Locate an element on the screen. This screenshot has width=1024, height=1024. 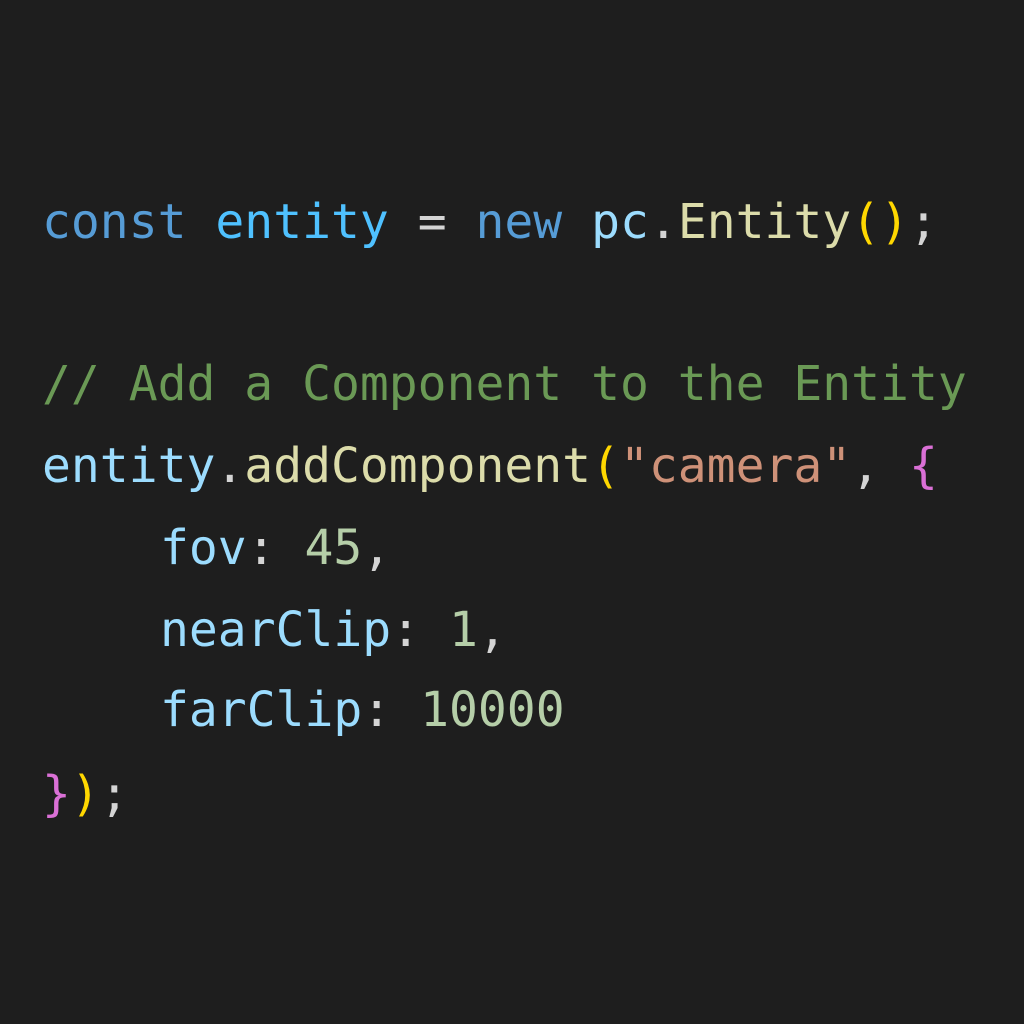
code-line-far-clip: farClip: 10000 is located at coordinates (303, 710).